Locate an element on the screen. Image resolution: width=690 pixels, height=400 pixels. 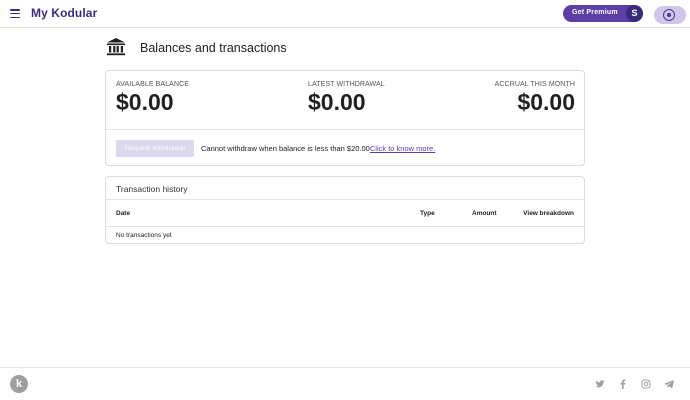
latest-withdrawal-value: $0.00 is located at coordinates (337, 102).